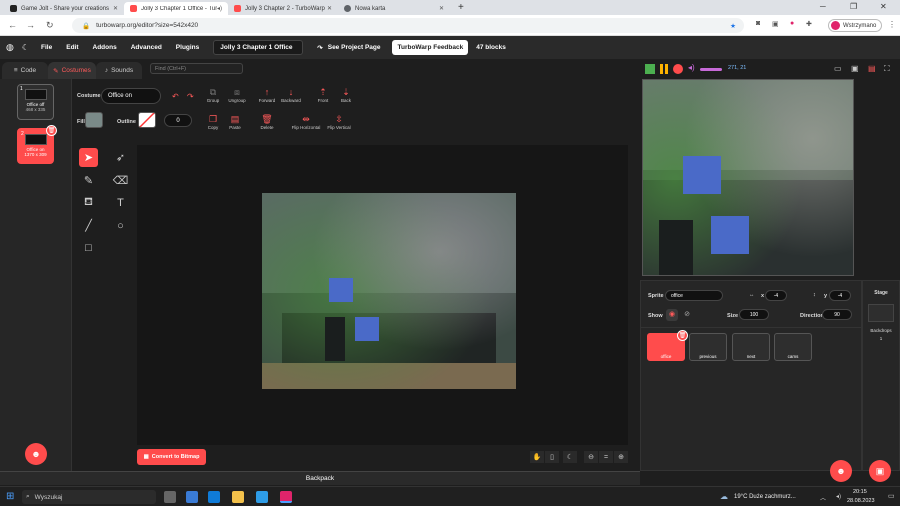 Image resolution: width=900 pixels, height=506 pixels. Describe the element at coordinates (841, 471) in the screenshot. I see `choose-sprite-button: ☻` at that location.